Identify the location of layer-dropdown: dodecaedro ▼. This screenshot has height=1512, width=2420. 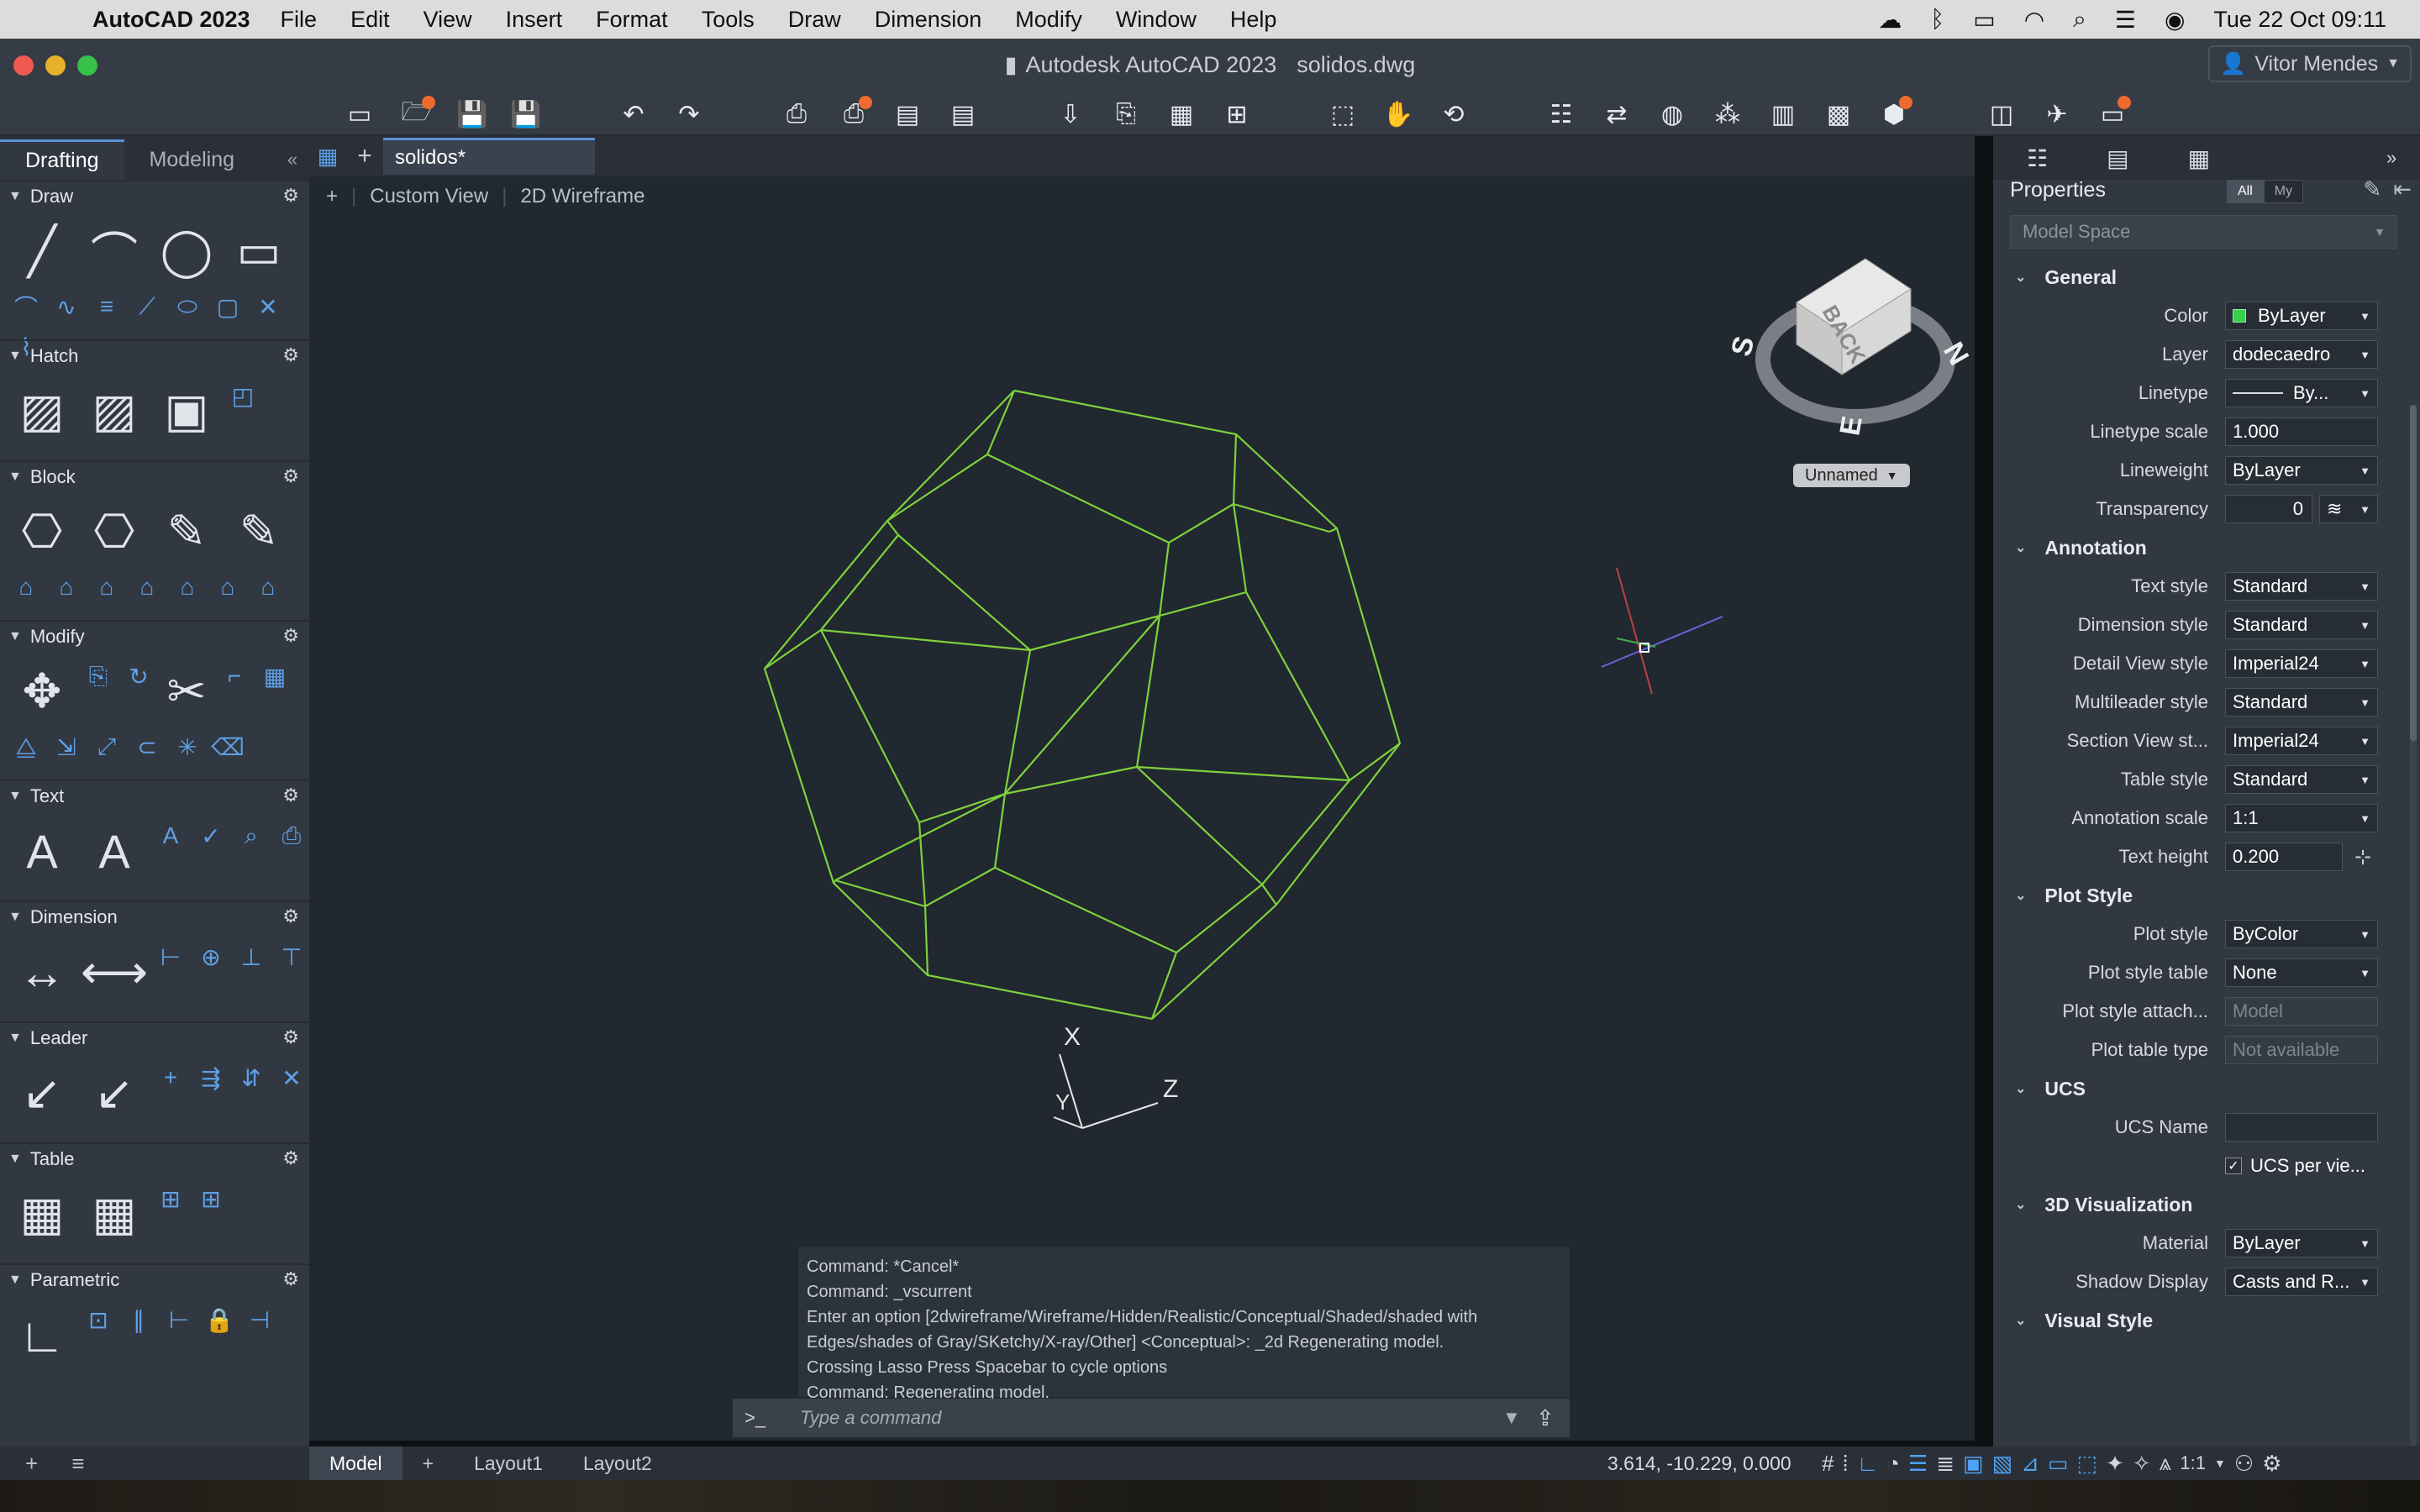
(2301, 354).